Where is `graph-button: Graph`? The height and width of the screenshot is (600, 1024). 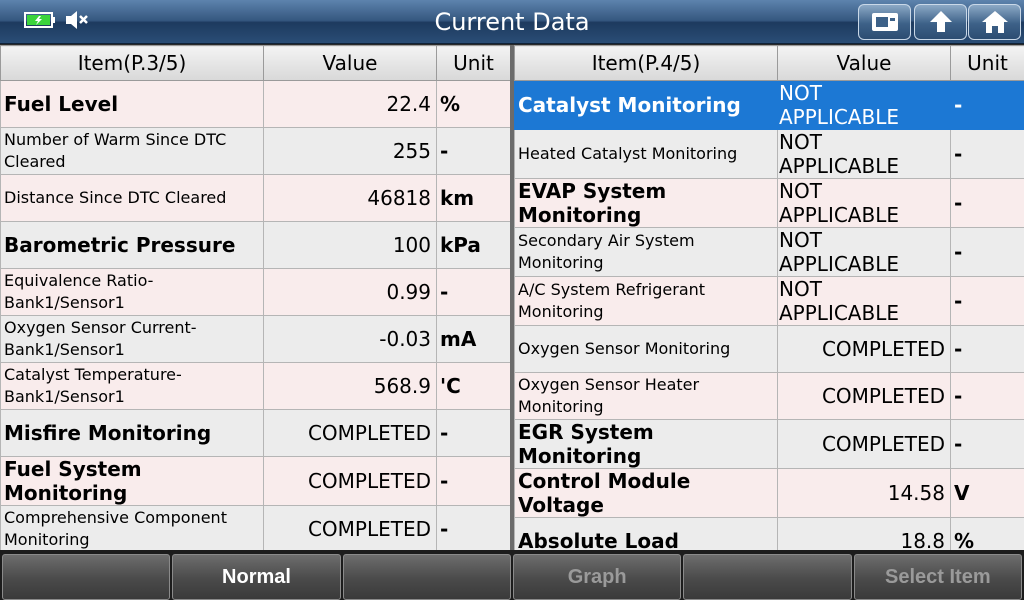 graph-button: Graph is located at coordinates (597, 577).